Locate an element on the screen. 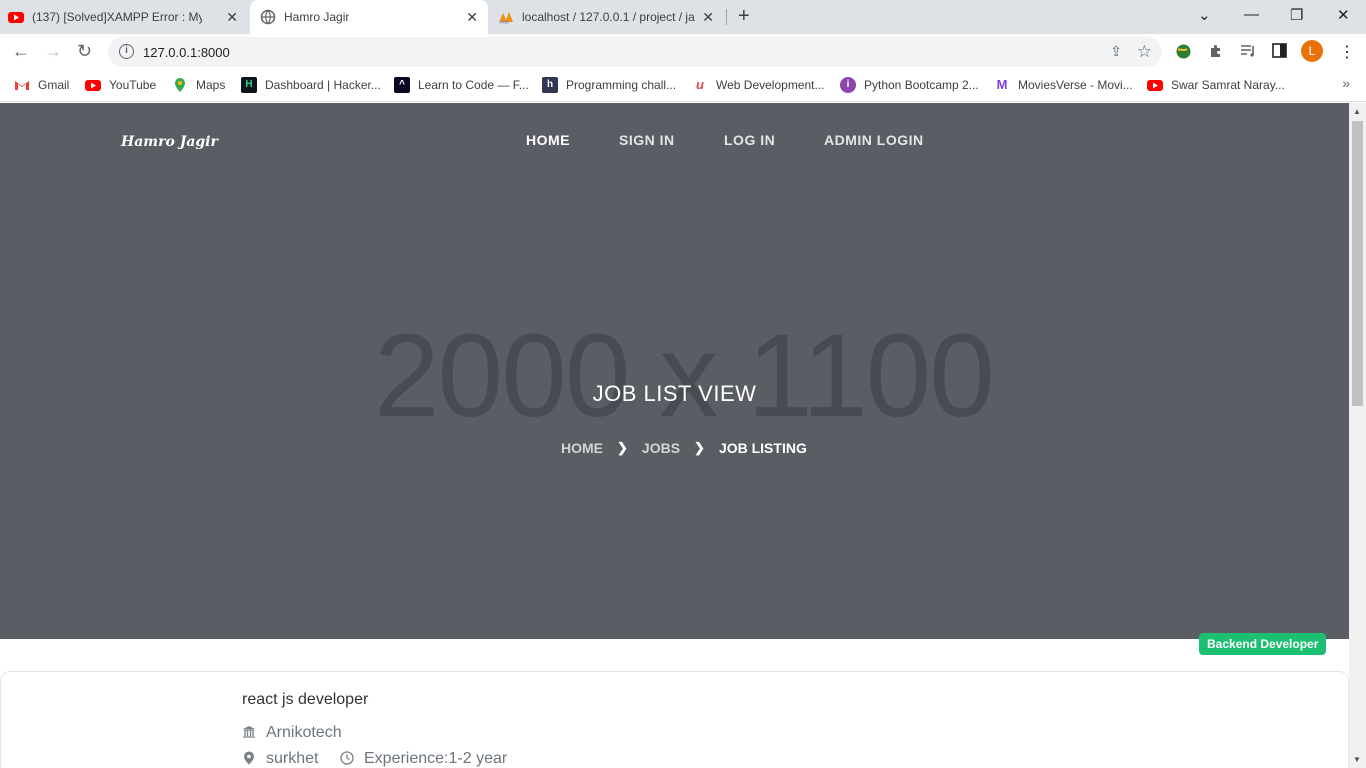  breadcrumb-jobs: JOBS is located at coordinates (661, 448).